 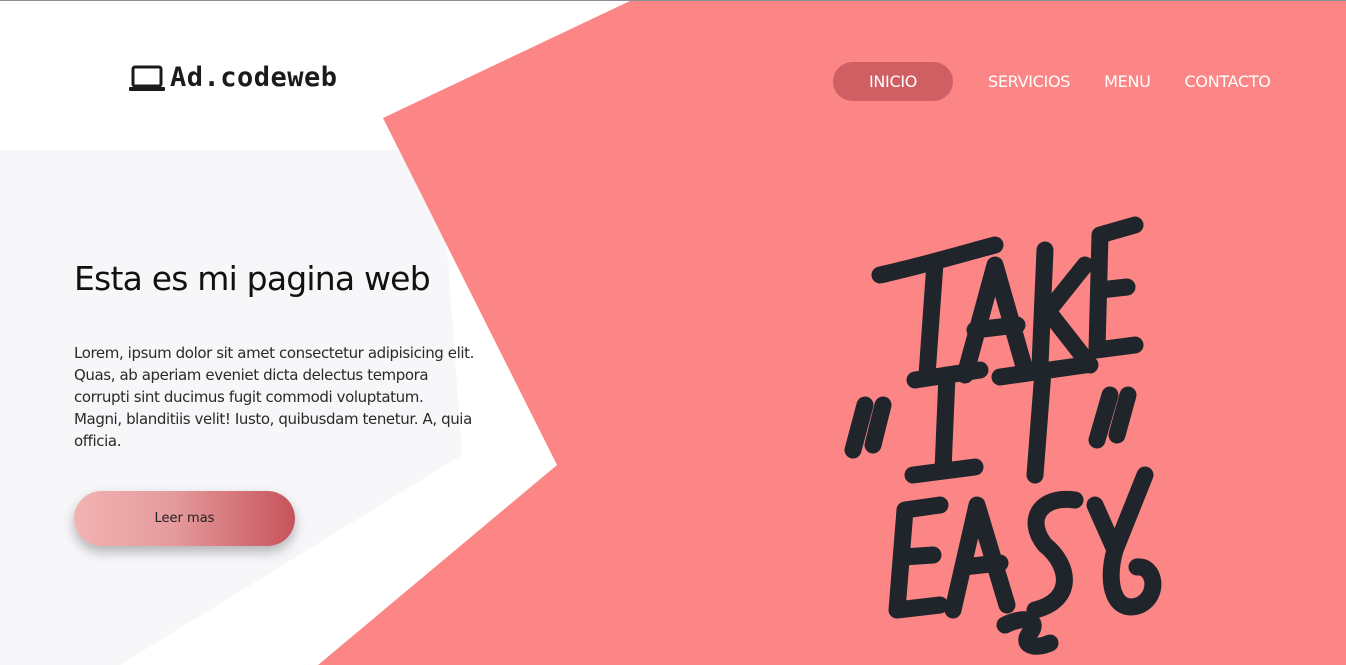 I want to click on top-border, so click(x=673, y=0).